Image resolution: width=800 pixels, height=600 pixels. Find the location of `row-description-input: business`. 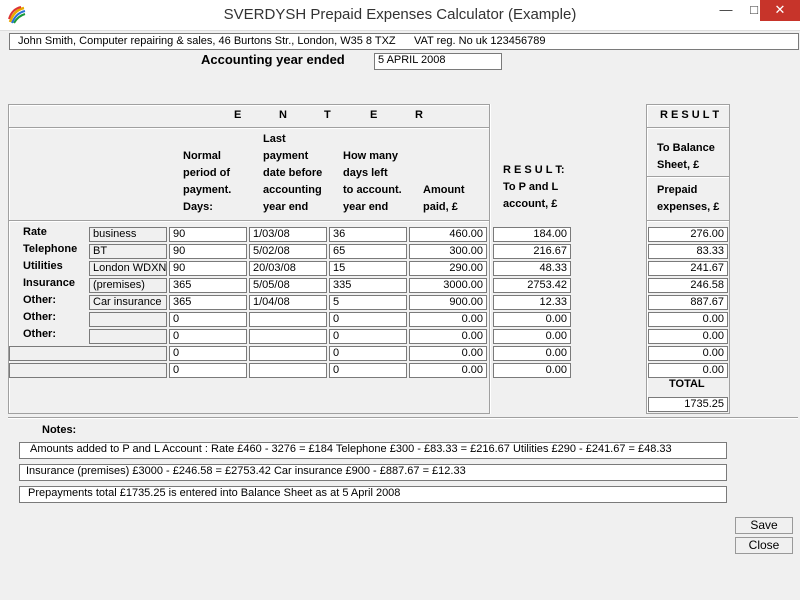

row-description-input: business is located at coordinates (128, 234).